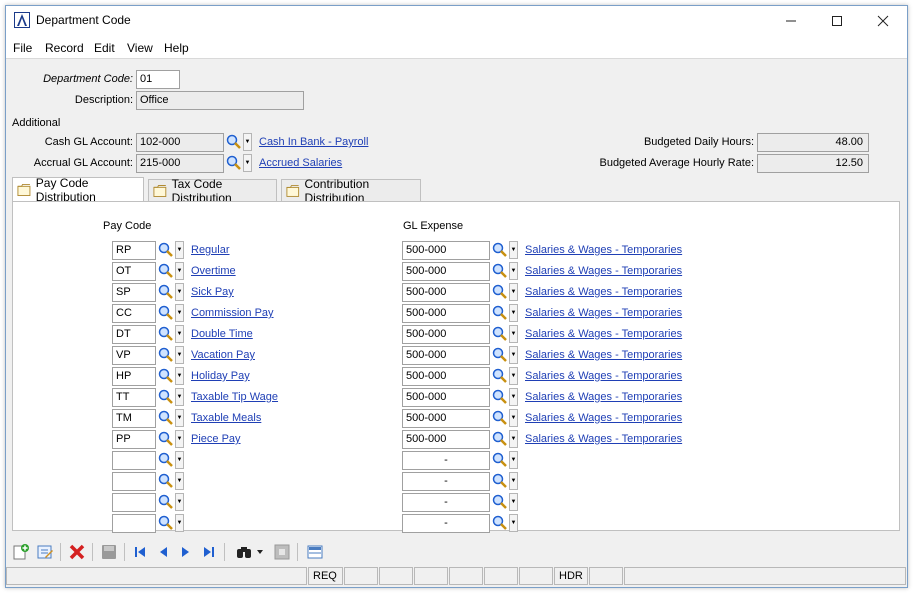 The height and width of the screenshot is (595, 915). Describe the element at coordinates (213, 271) in the screenshot. I see `pay-code-name-link: Overtime` at that location.